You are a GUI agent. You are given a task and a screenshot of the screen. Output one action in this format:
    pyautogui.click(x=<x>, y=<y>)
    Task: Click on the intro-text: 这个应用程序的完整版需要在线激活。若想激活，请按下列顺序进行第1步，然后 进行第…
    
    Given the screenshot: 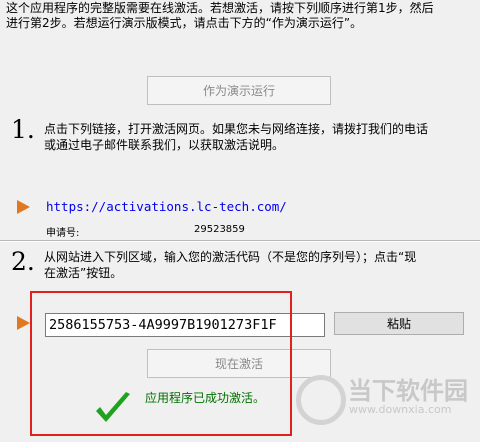 What is the action you would take?
    pyautogui.click(x=241, y=16)
    